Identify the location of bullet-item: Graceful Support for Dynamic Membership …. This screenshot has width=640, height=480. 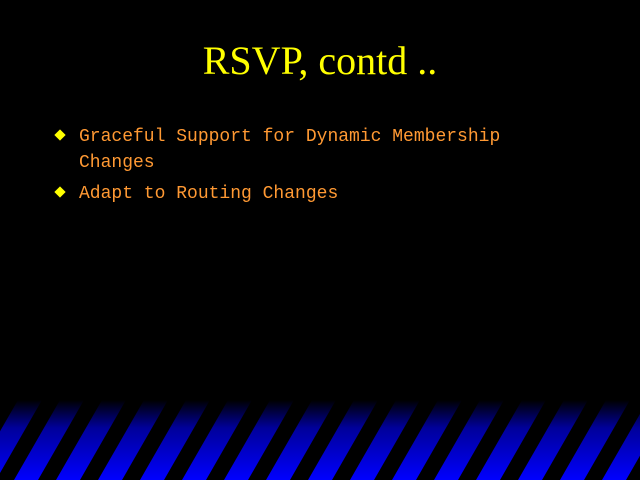
(334, 150).